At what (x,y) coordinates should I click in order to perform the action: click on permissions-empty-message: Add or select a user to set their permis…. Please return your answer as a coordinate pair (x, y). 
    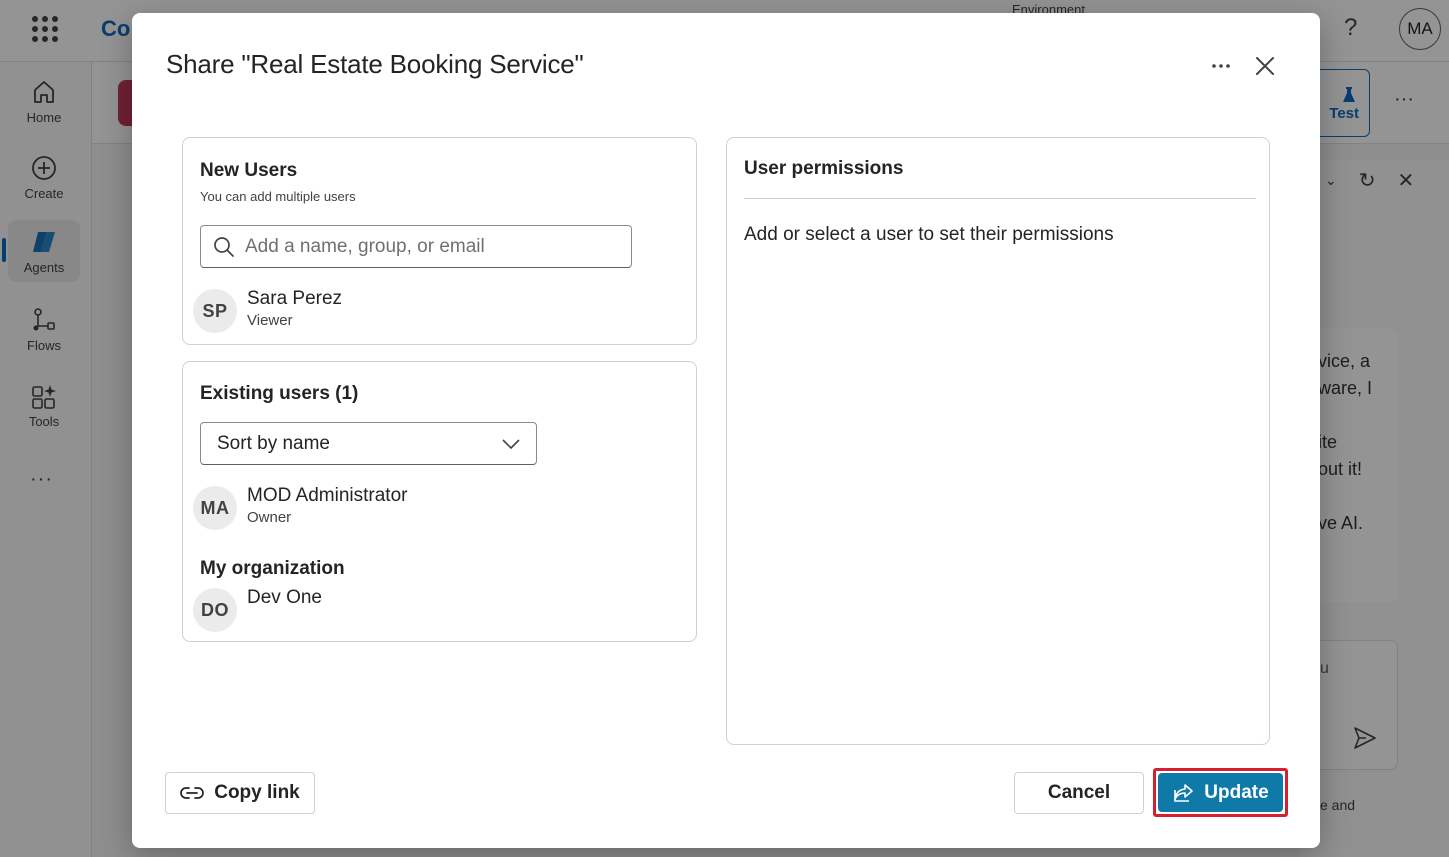
    Looking at the image, I should click on (929, 234).